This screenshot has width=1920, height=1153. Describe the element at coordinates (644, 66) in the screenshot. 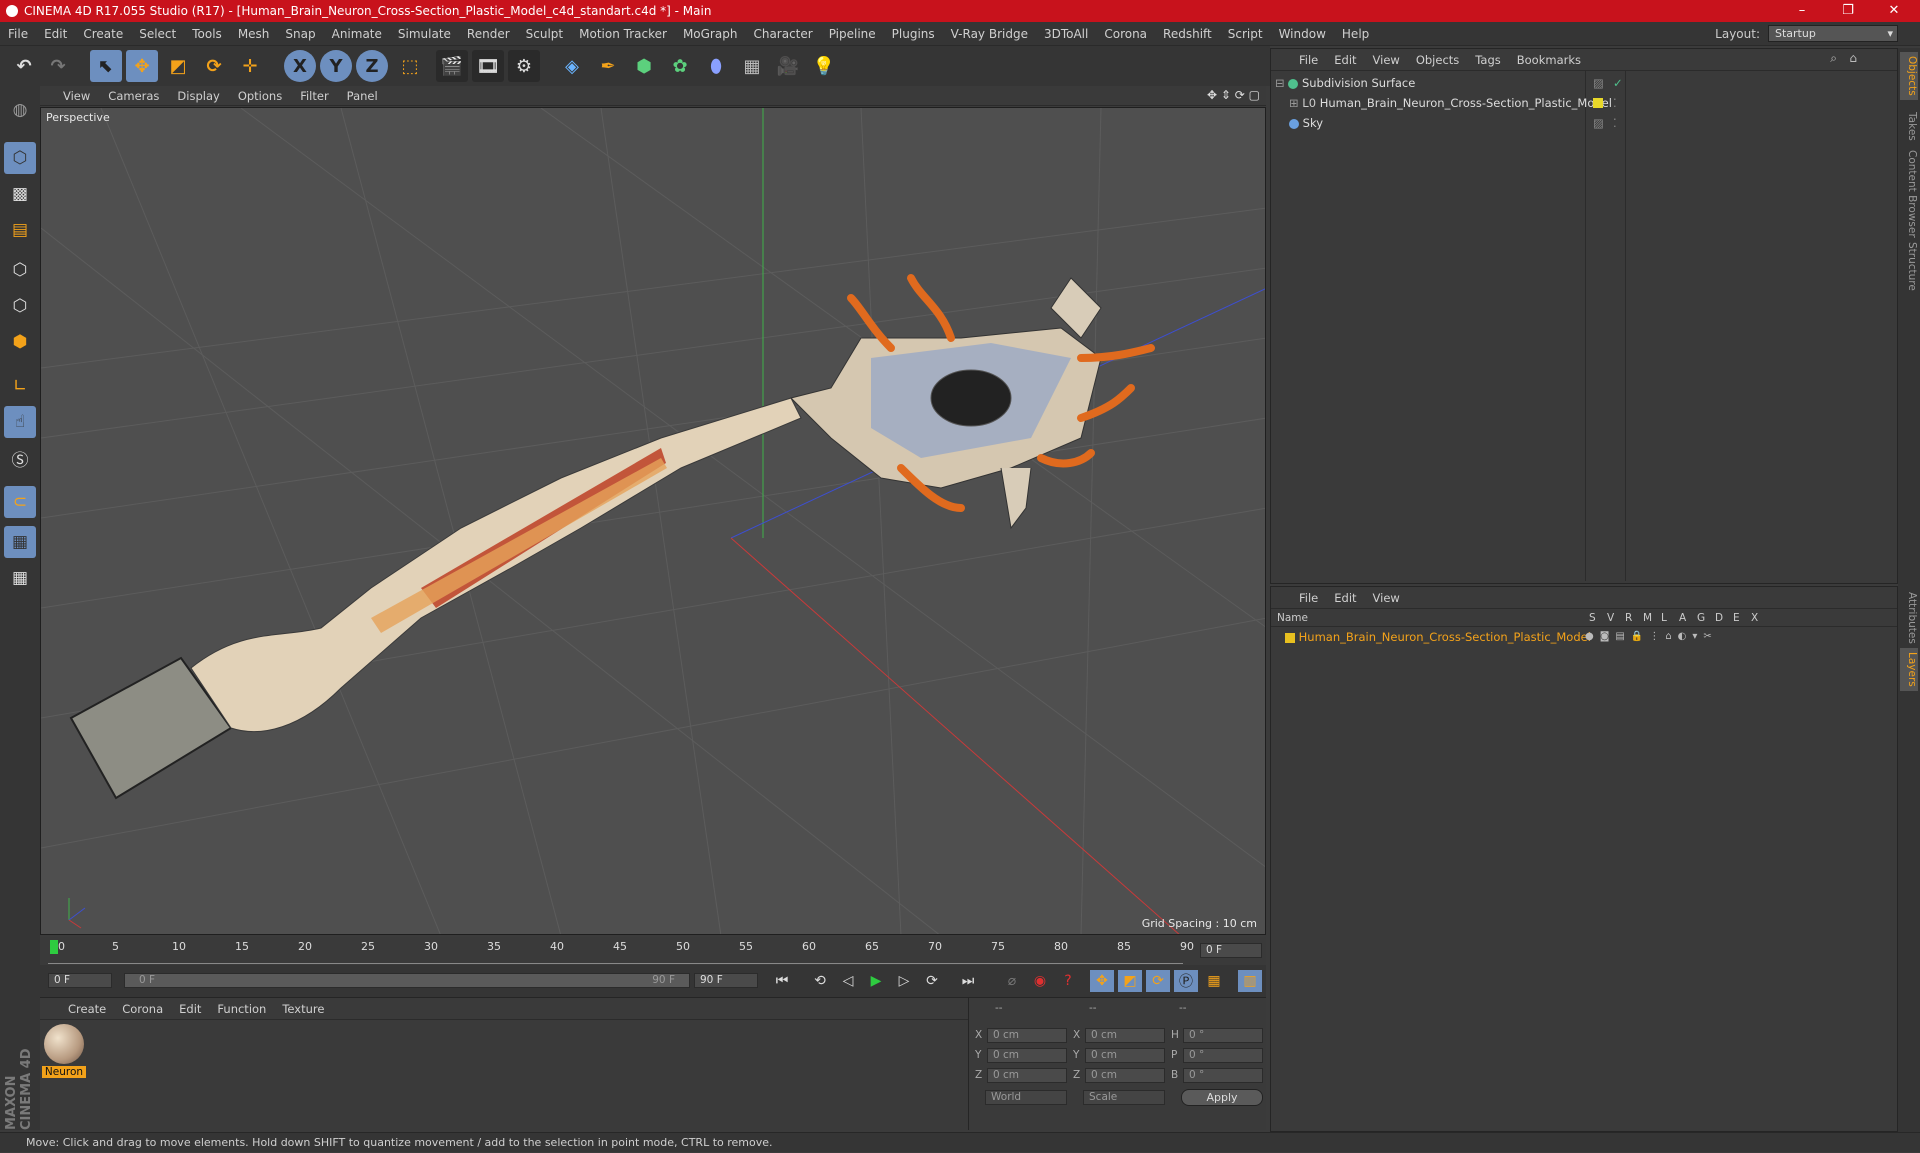

I see `subdivision-surface-icon: ⬢` at that location.